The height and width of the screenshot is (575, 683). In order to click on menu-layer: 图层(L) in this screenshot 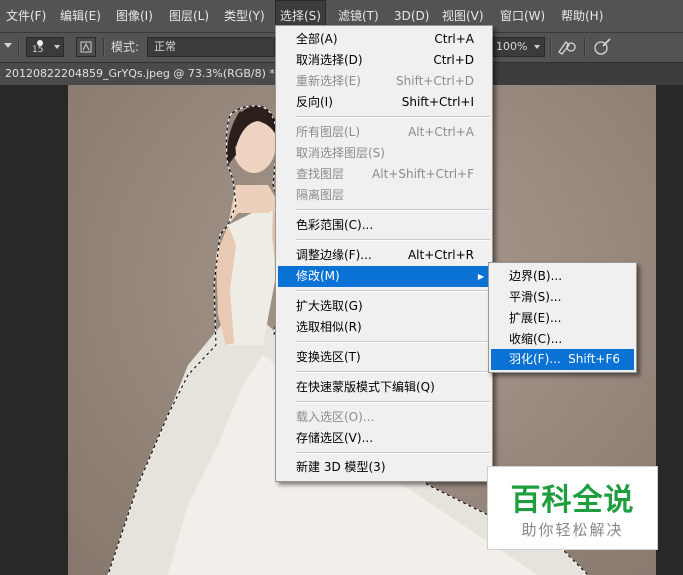, I will do `click(189, 16)`.